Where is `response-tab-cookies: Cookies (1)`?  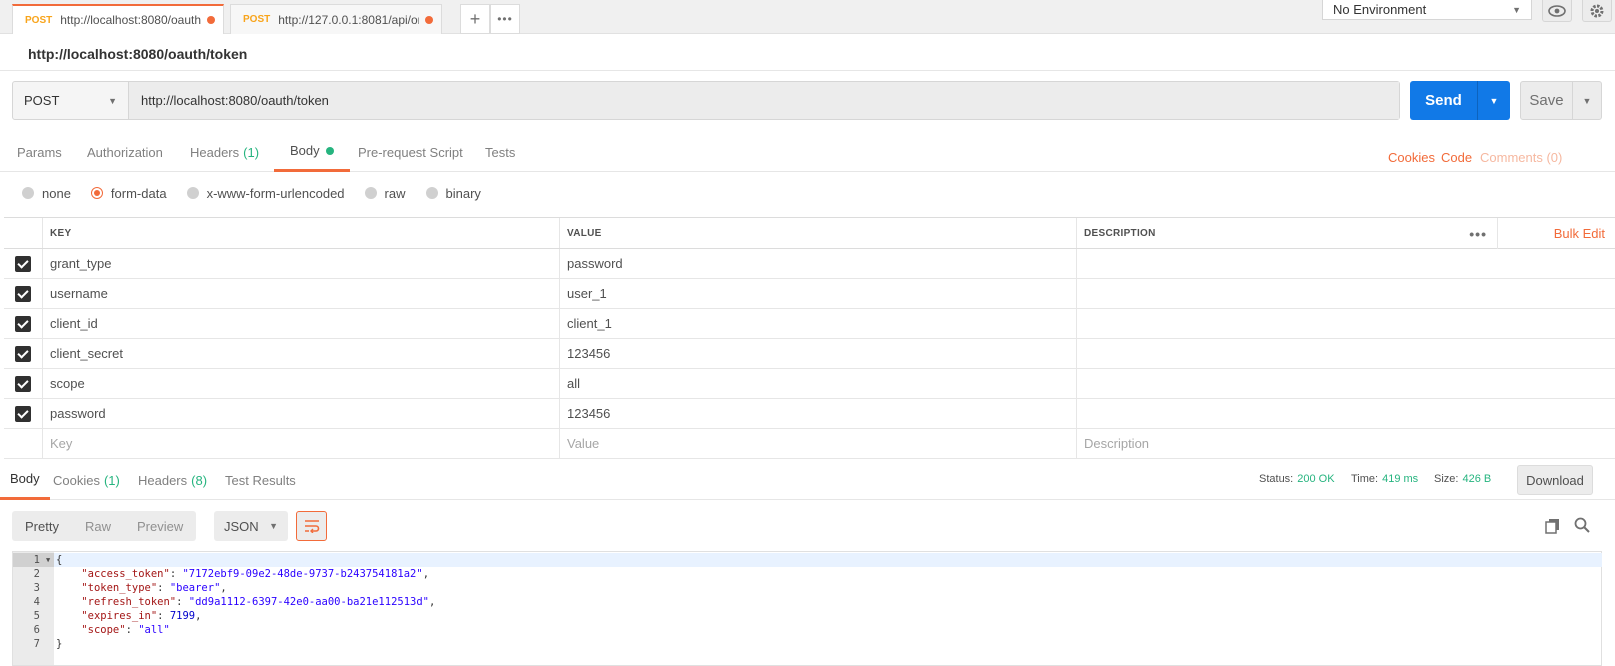
response-tab-cookies: Cookies (1) is located at coordinates (86, 480).